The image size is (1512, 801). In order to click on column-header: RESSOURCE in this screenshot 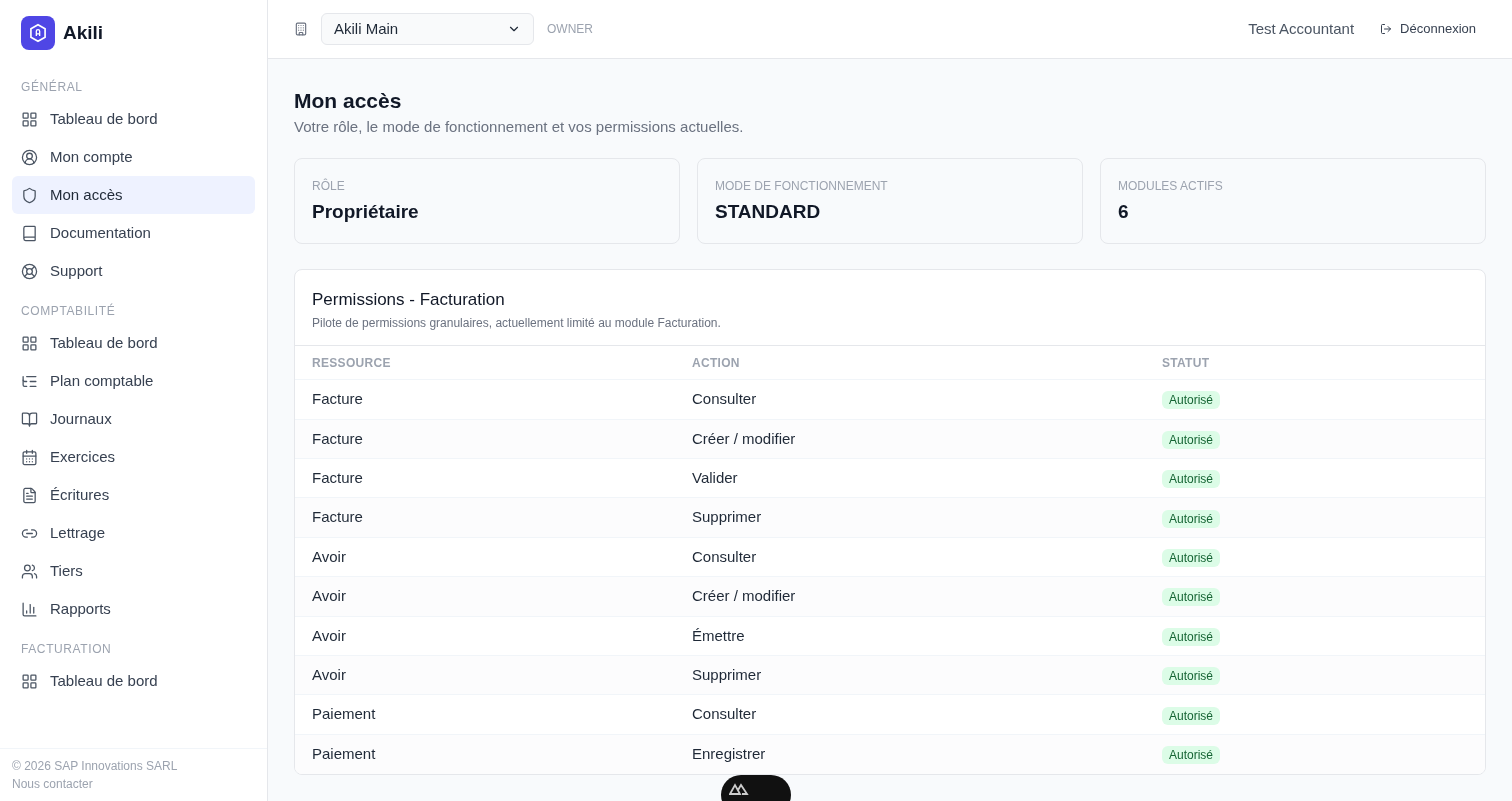, I will do `click(493, 362)`.